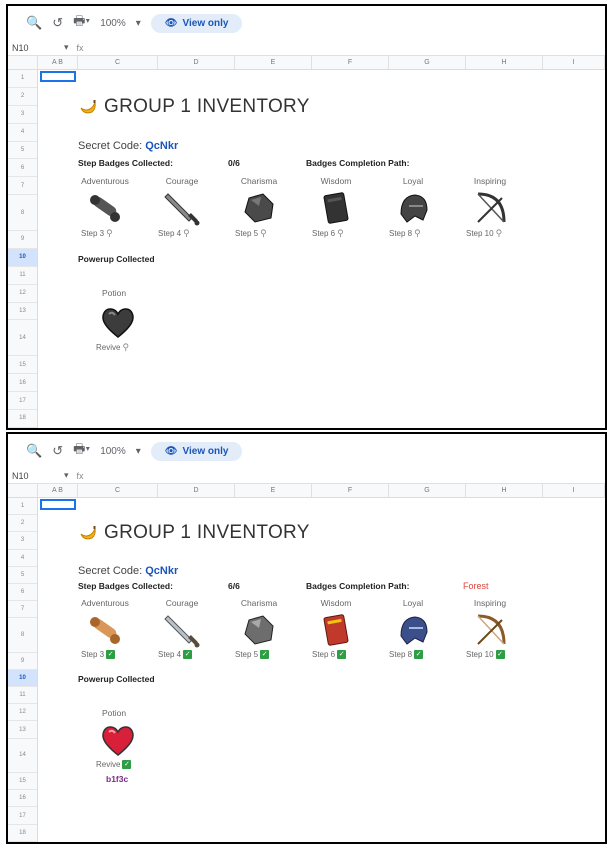 The width and height of the screenshot is (607, 848). Describe the element at coordinates (105, 630) in the screenshot. I see `scroll-icon` at that location.